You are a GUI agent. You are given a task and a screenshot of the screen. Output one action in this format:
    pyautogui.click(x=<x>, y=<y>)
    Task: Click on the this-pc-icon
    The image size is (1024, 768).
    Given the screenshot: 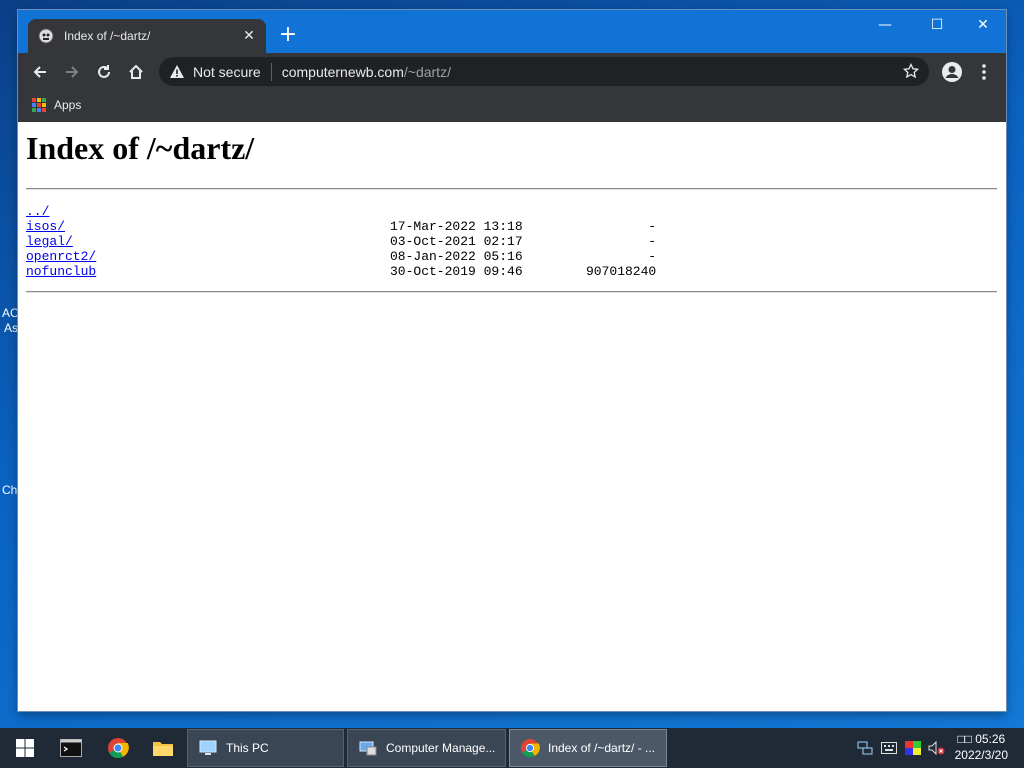 What is the action you would take?
    pyautogui.click(x=208, y=747)
    